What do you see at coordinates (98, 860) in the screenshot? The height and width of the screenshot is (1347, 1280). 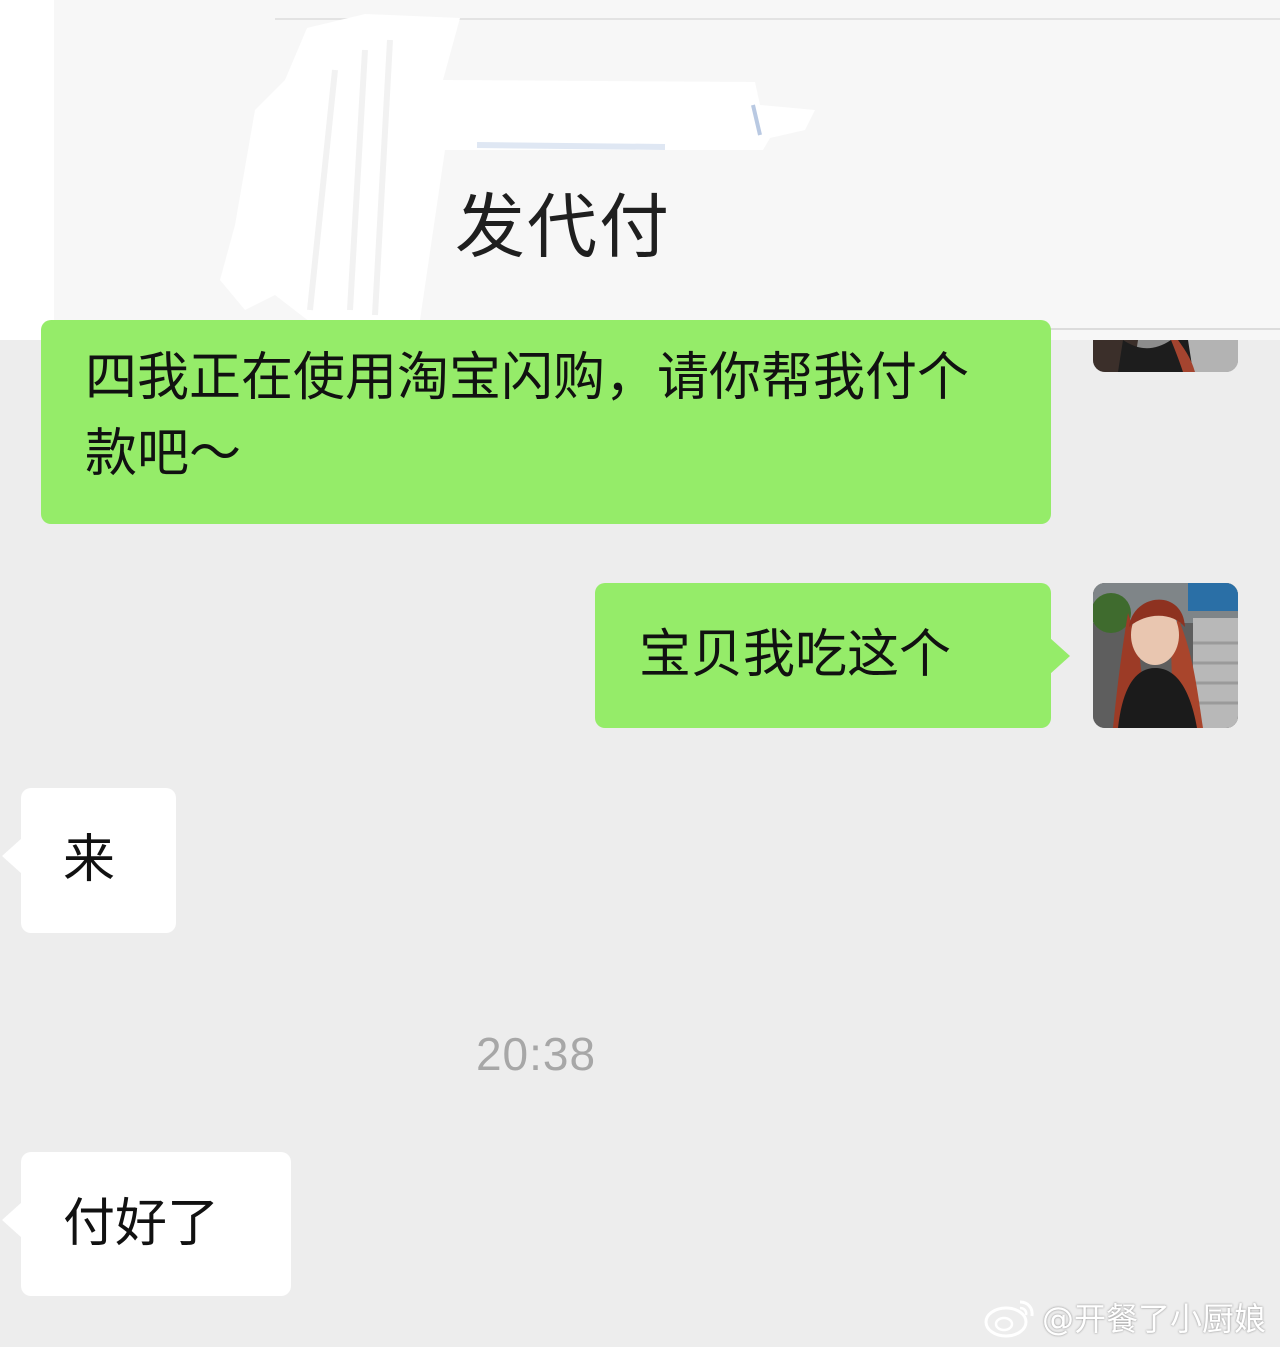 I see `received-message-bubble: 来` at bounding box center [98, 860].